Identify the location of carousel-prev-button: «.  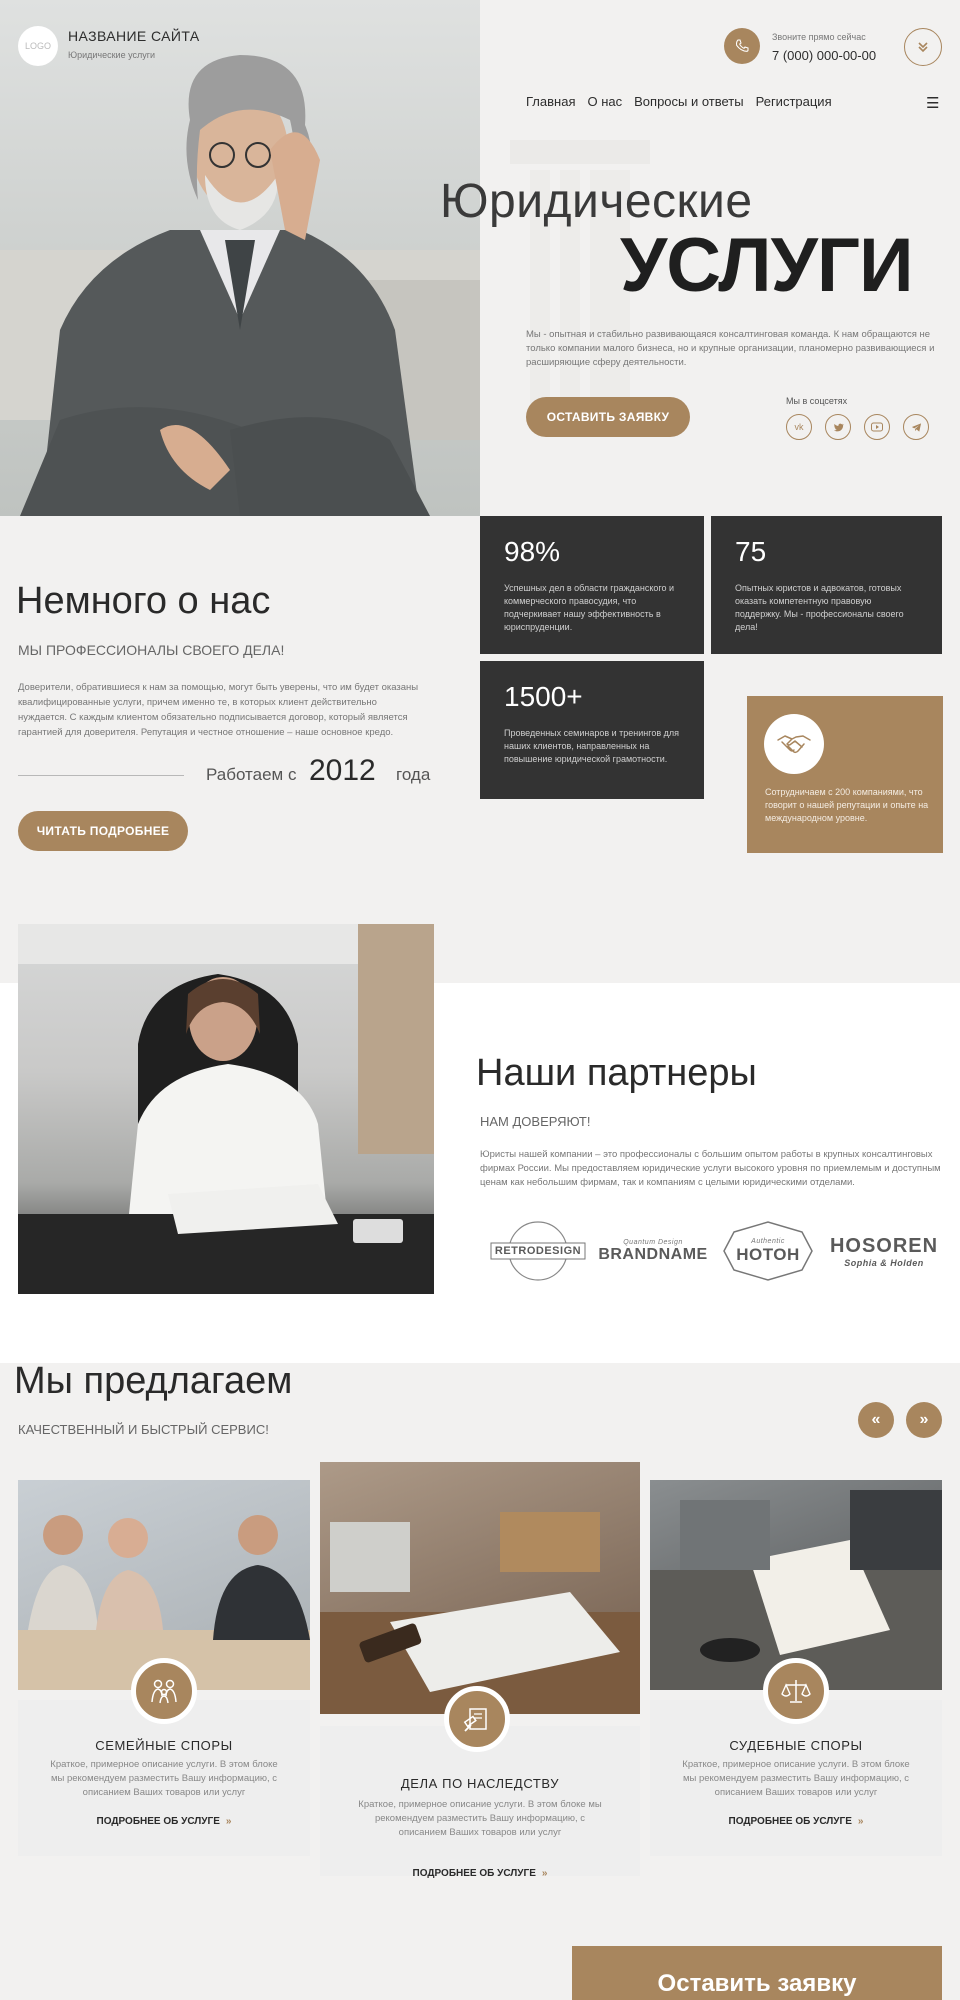
(876, 1420).